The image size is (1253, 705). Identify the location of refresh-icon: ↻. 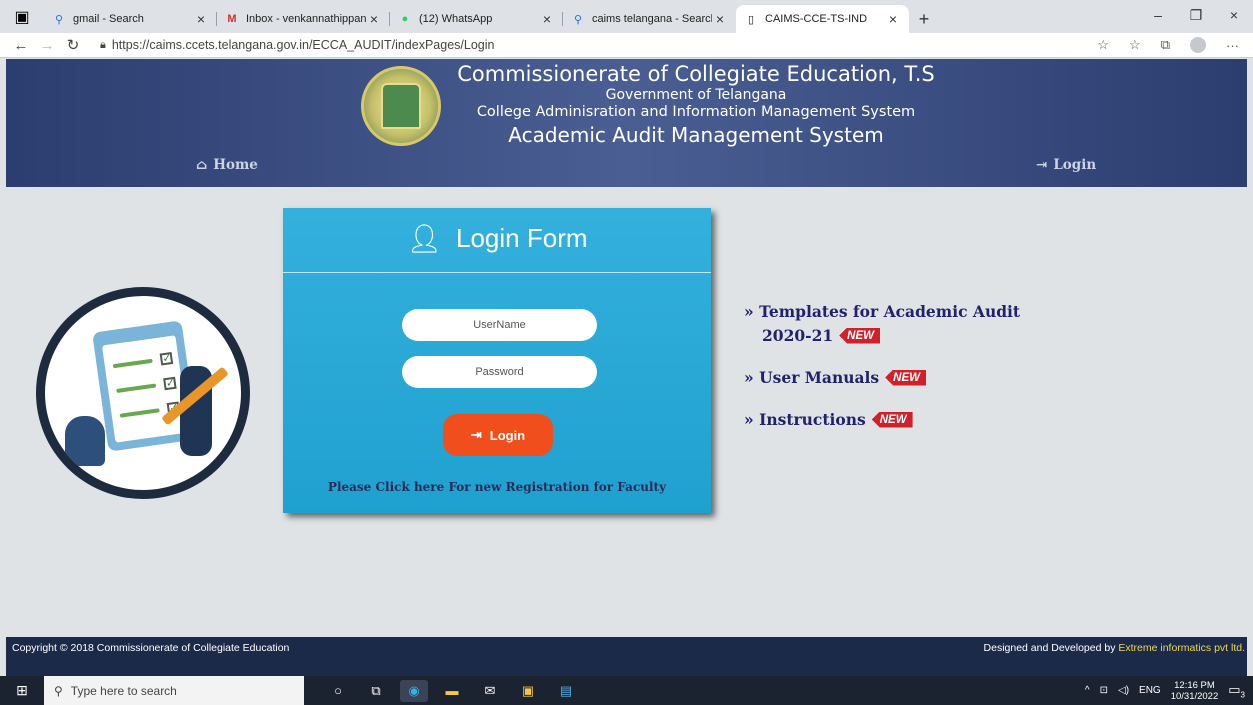
(73, 45).